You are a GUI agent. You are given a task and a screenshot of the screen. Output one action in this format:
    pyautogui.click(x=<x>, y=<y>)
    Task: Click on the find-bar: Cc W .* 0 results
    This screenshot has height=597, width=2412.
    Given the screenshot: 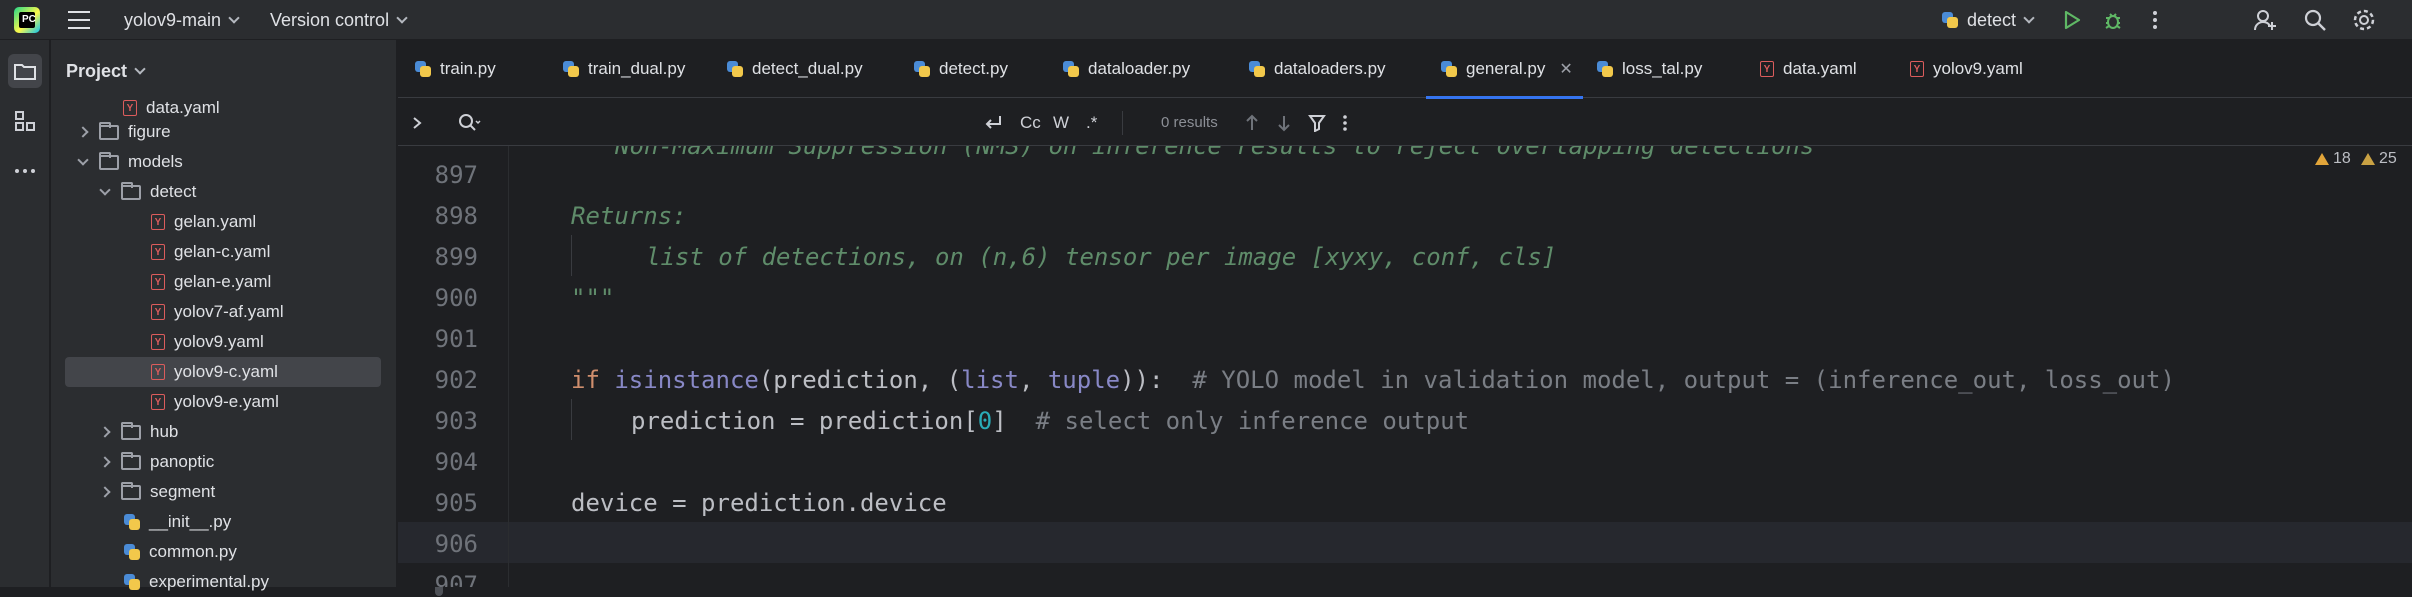 What is the action you would take?
    pyautogui.click(x=1405, y=122)
    